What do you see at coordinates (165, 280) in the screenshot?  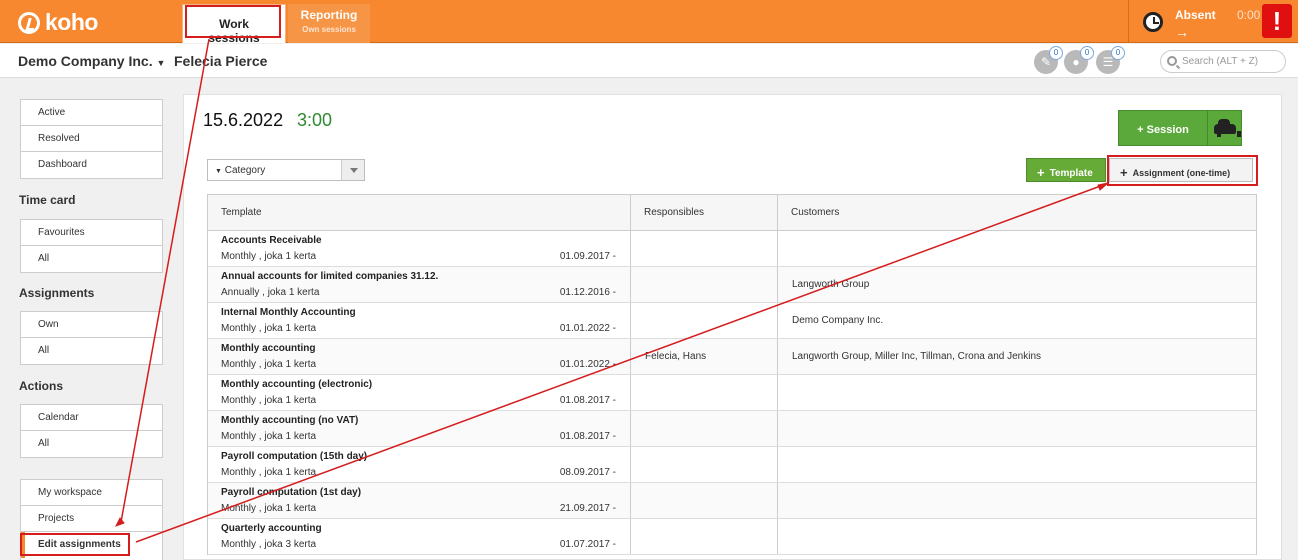 I see `arrow-to-edit-assignments` at bounding box center [165, 280].